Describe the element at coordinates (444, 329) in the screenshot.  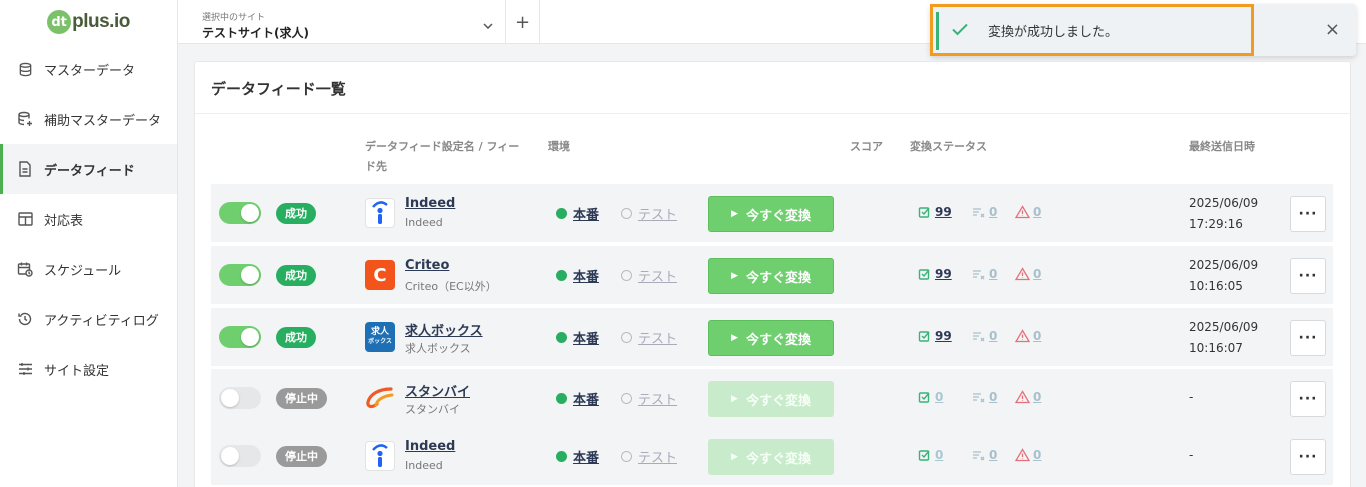
I see `feed-name-link: 求人ボックス` at that location.